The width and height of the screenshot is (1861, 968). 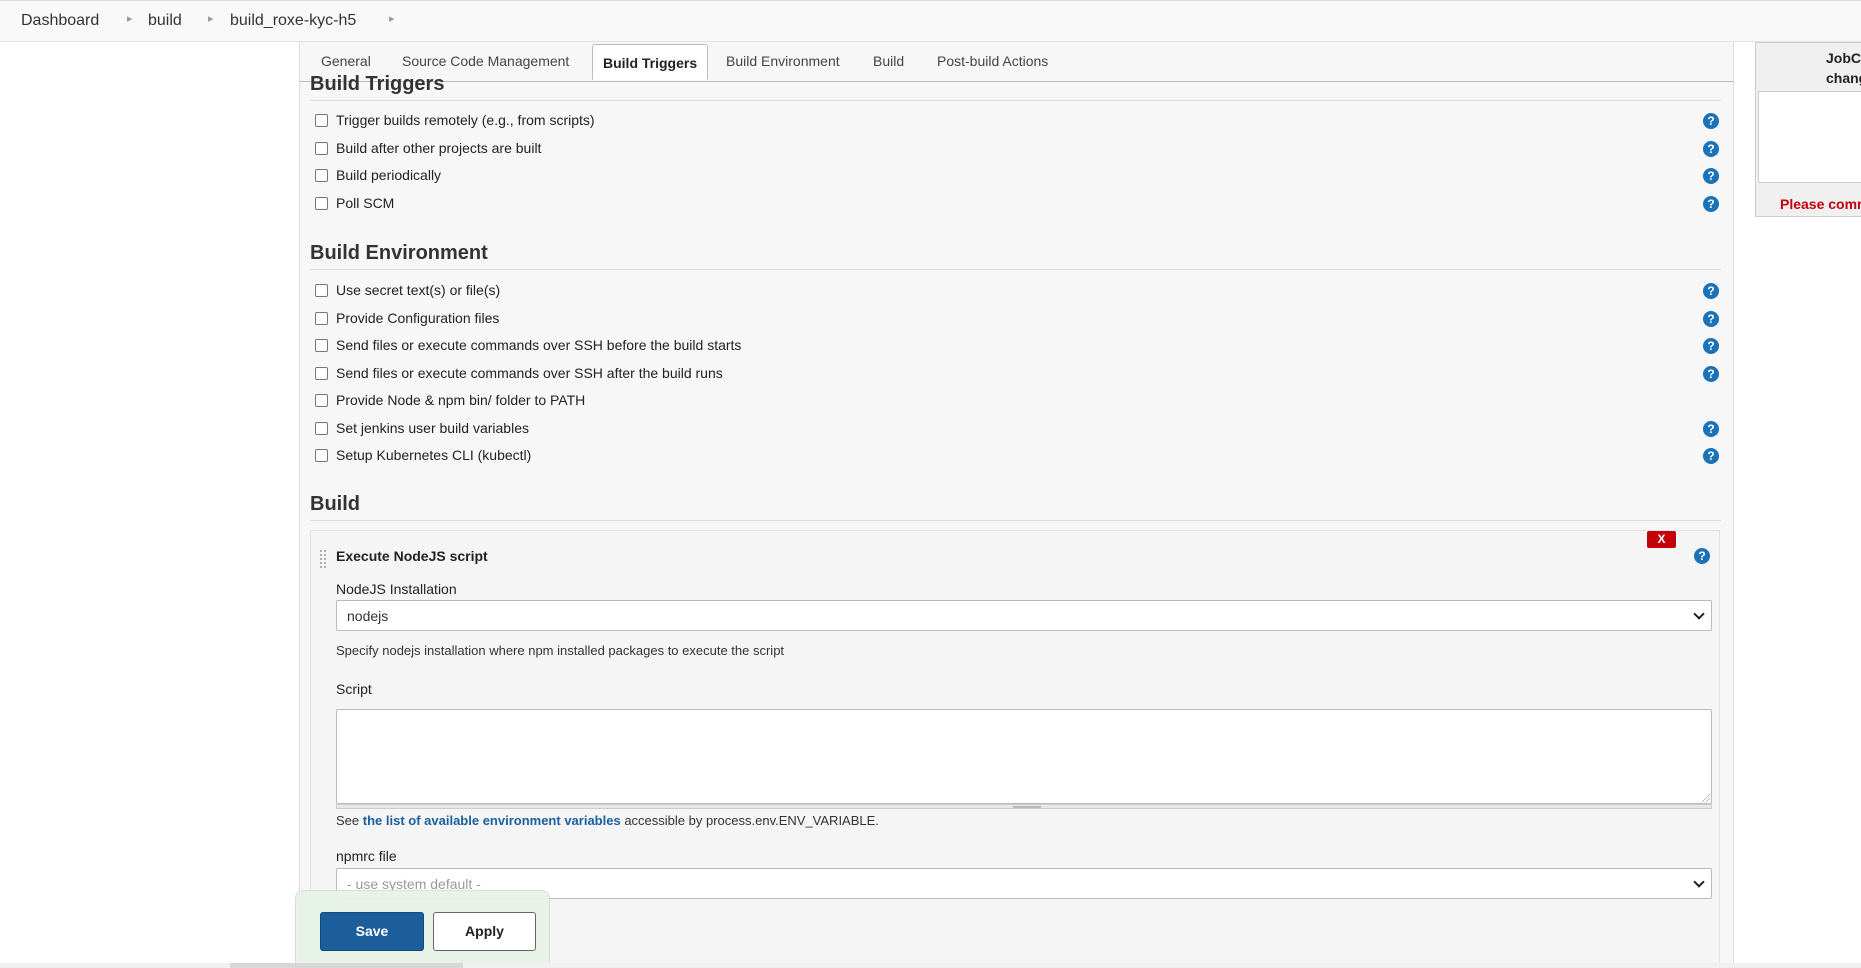 I want to click on side-widget-textarea, so click(x=1809, y=137).